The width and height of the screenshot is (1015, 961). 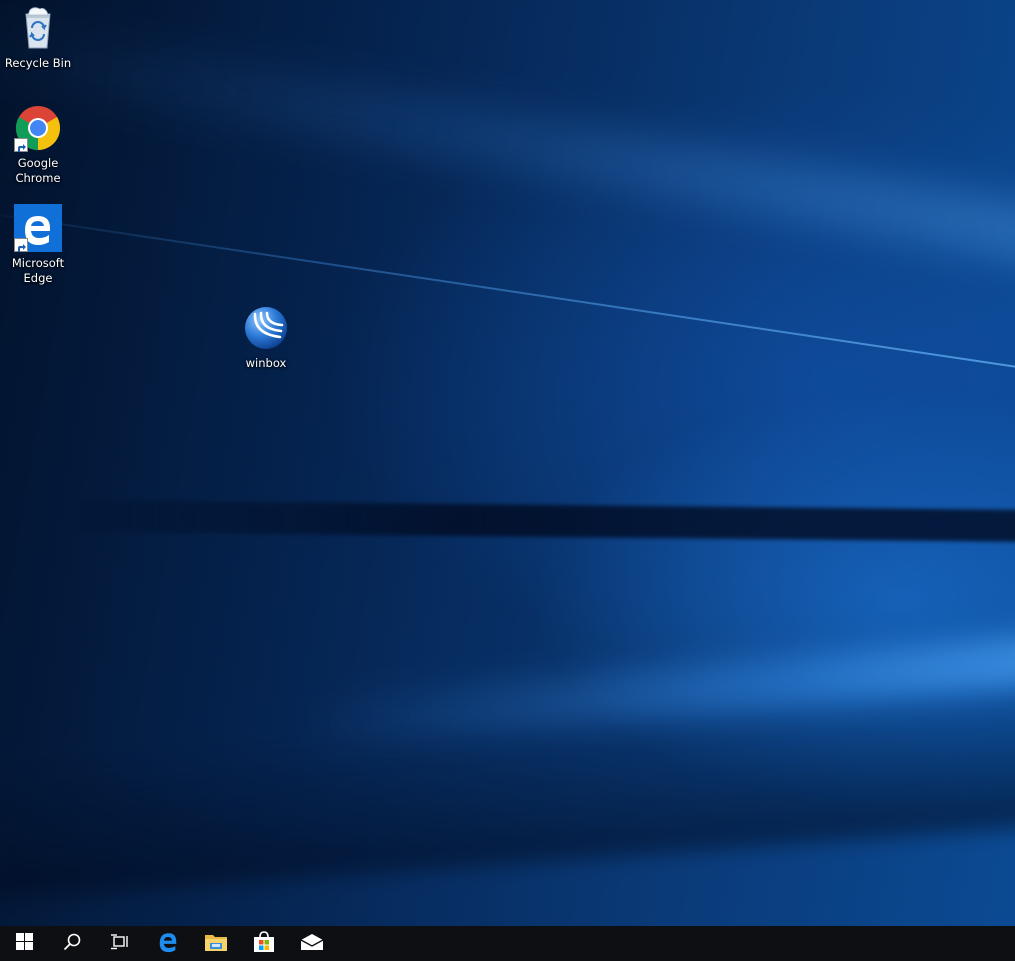 I want to click on taskbar-file-explorer, so click(x=216, y=943).